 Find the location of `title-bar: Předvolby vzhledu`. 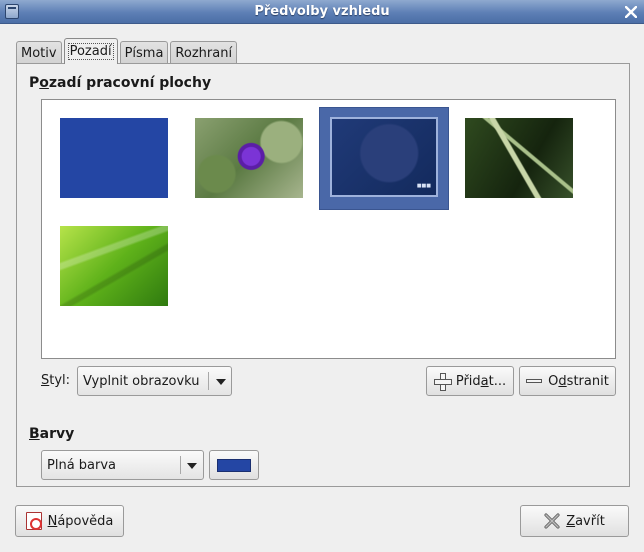

title-bar: Předvolby vzhledu is located at coordinates (322, 12).